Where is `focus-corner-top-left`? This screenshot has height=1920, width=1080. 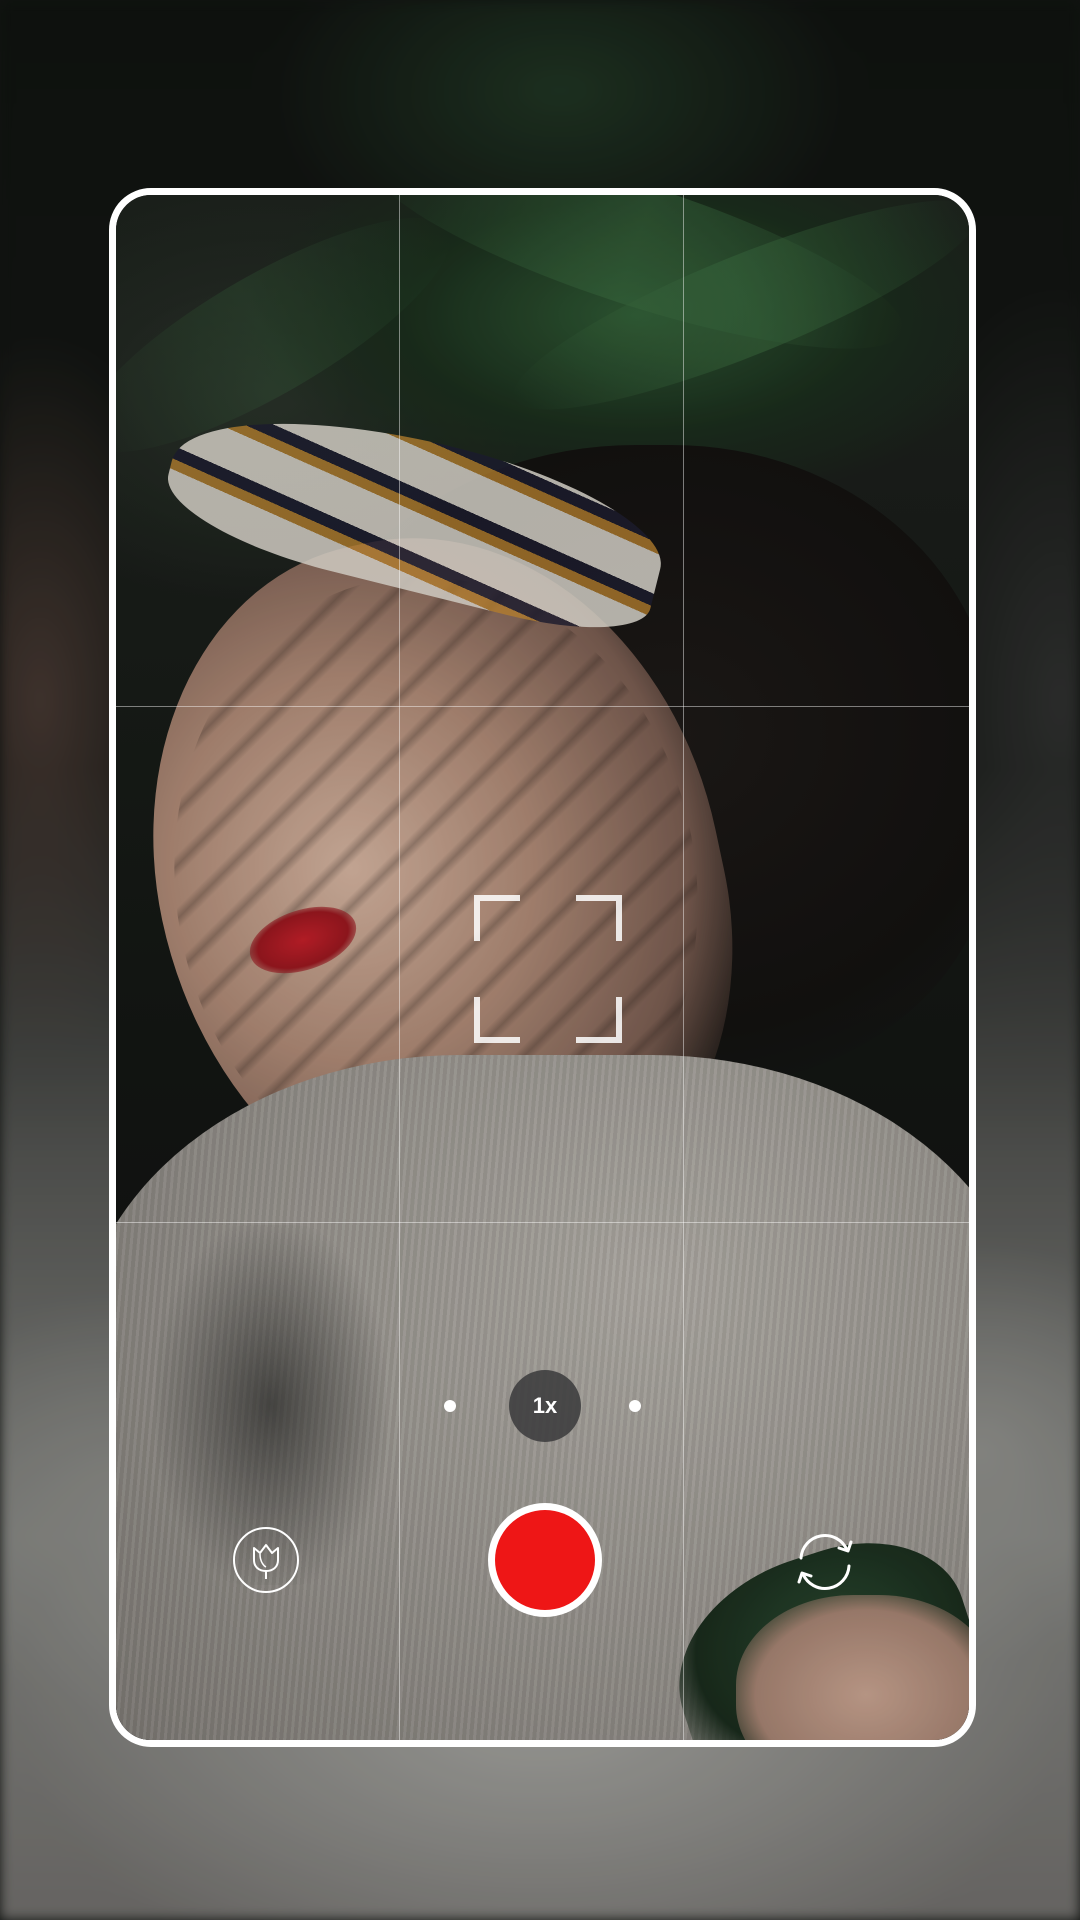
focus-corner-top-left is located at coordinates (497, 918).